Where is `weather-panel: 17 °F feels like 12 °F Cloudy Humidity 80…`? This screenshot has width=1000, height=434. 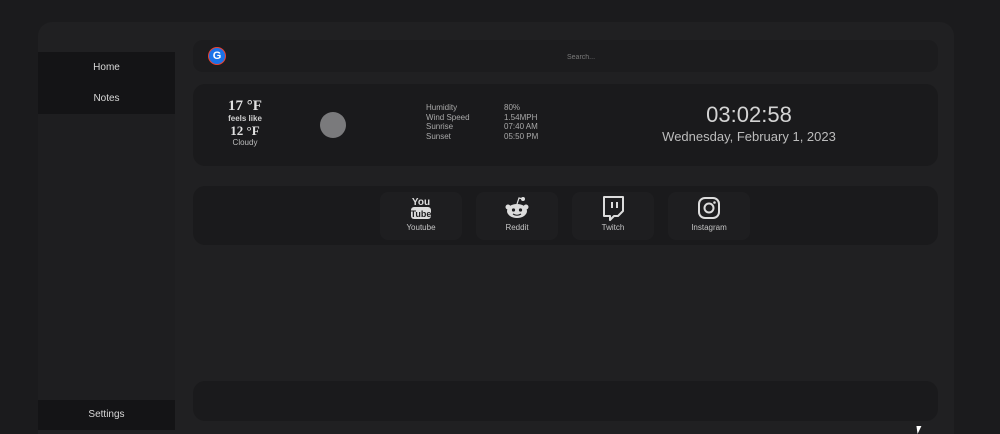
weather-panel: 17 °F feels like 12 °F Cloudy Humidity 80… is located at coordinates (565, 125).